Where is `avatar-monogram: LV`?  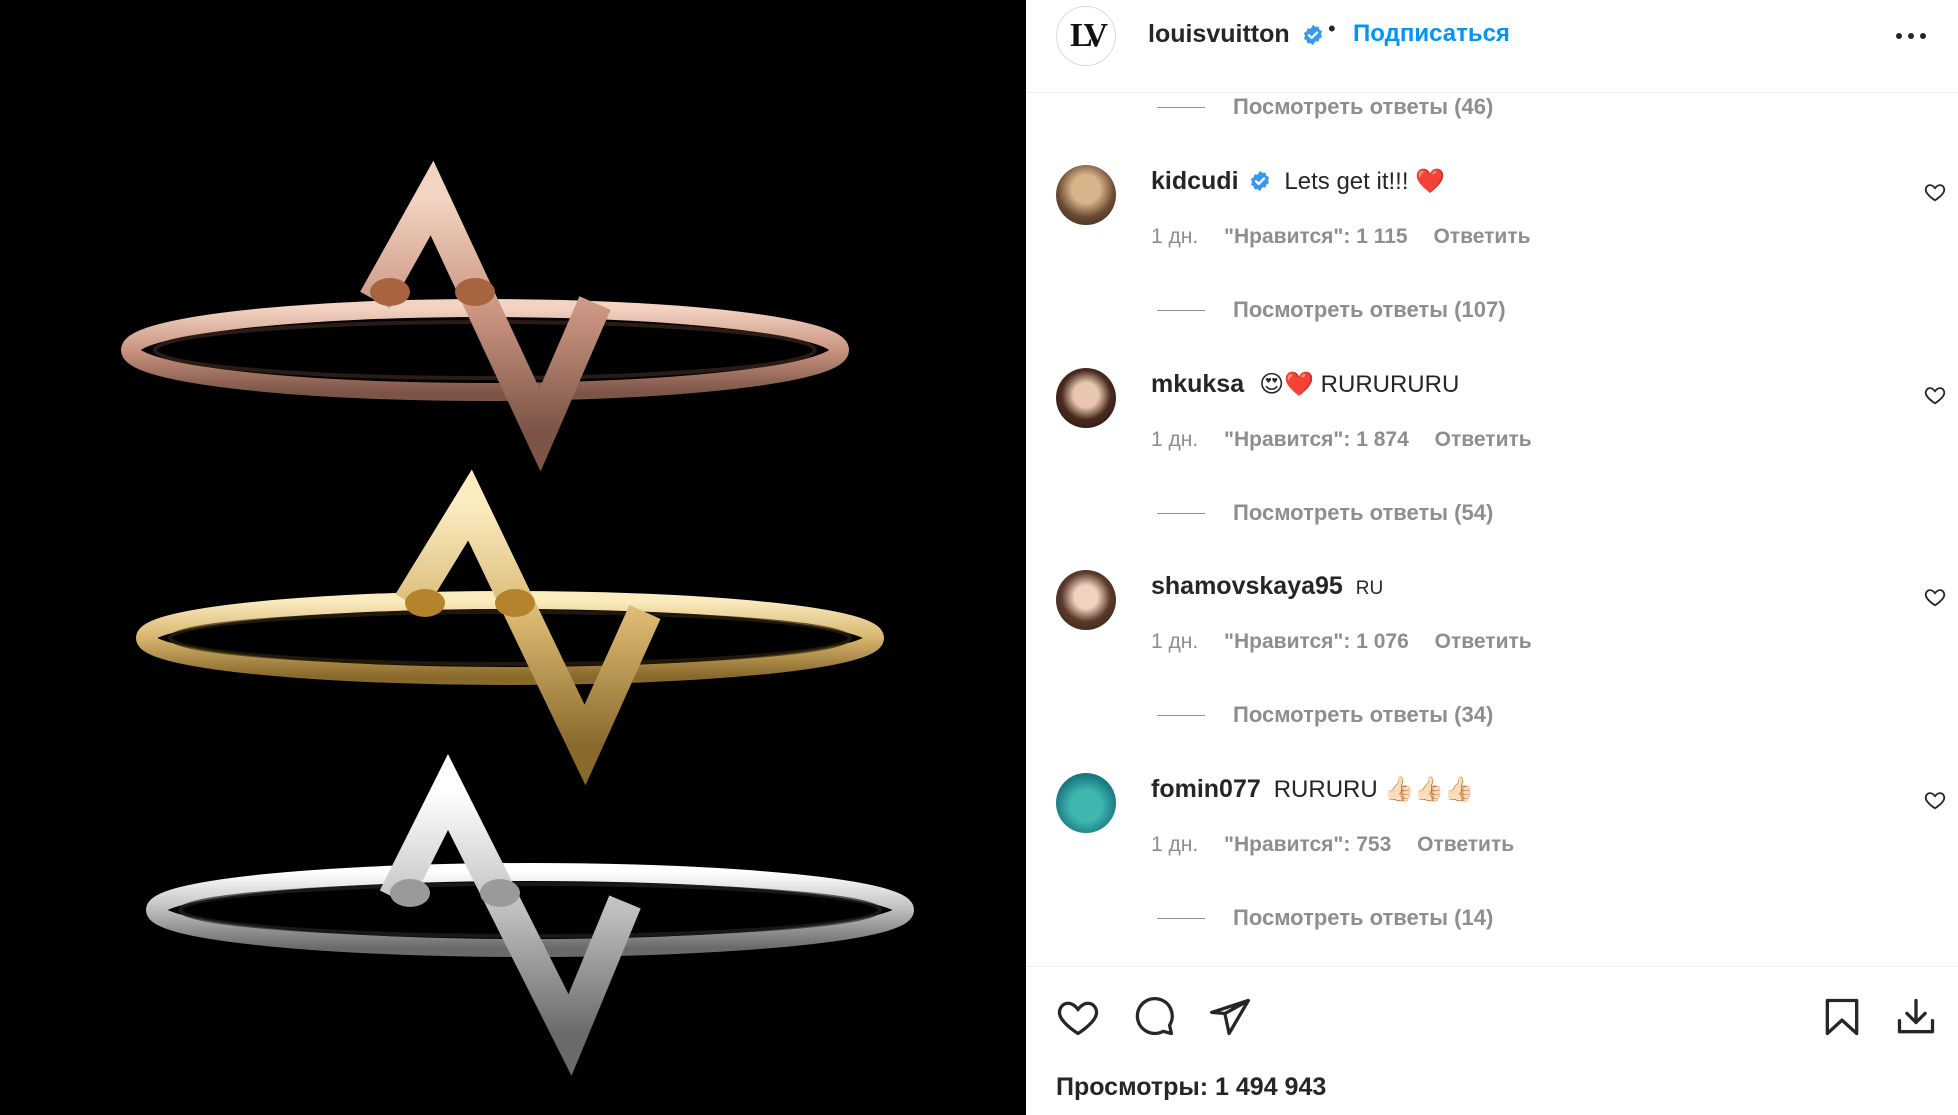
avatar-monogram: LV is located at coordinates (1088, 35).